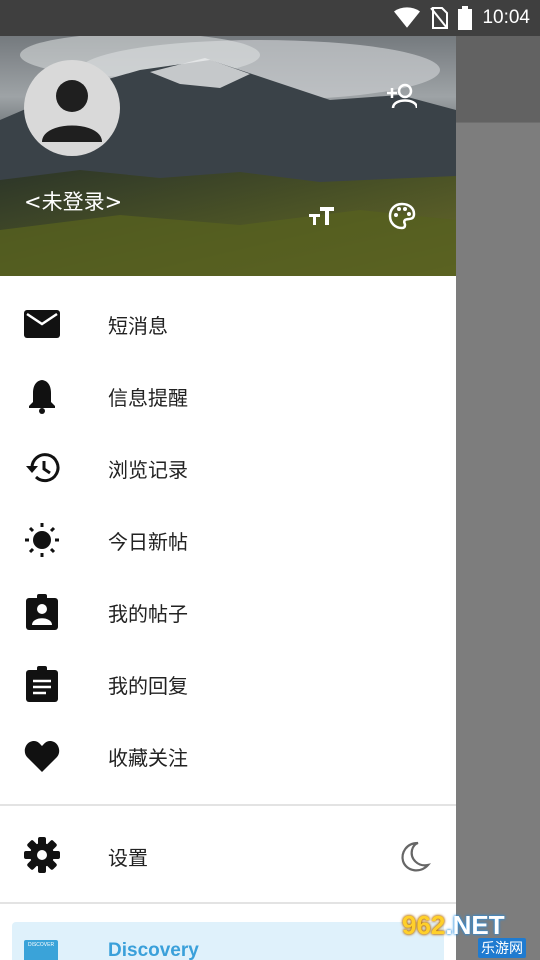  I want to click on username-login-link: <未登录>, so click(73, 201).